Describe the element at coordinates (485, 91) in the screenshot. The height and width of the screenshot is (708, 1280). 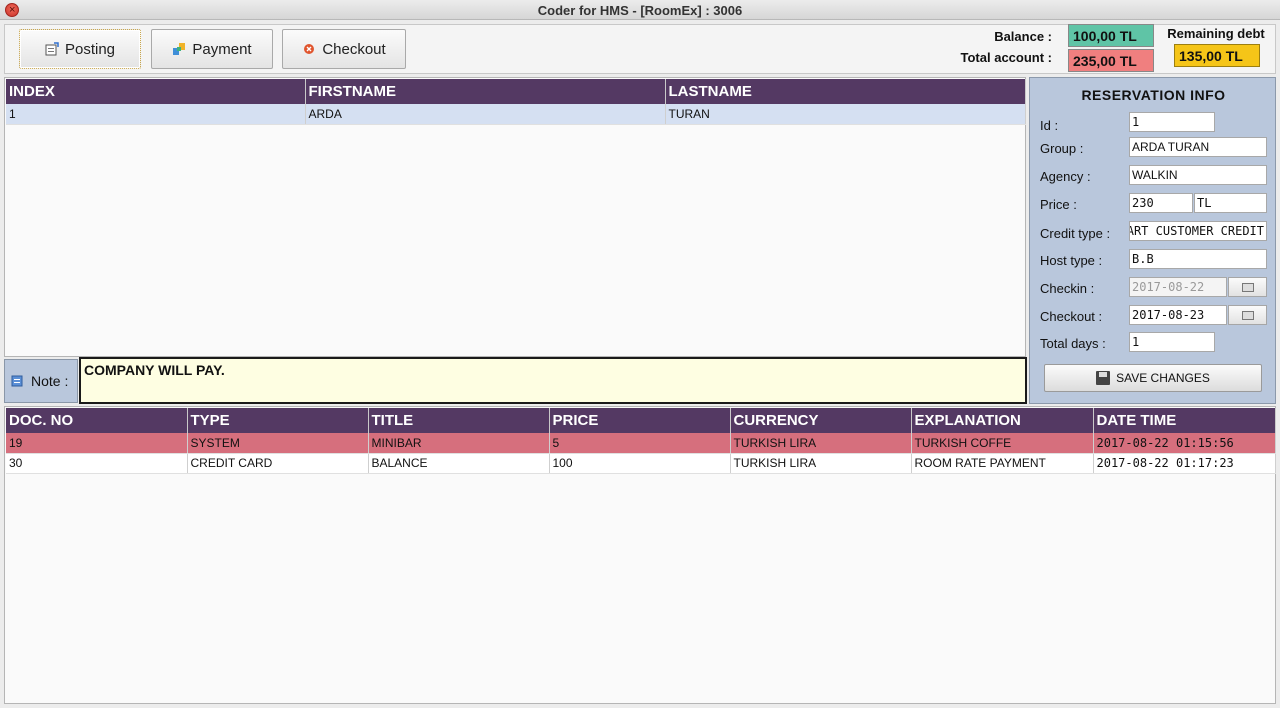
I see `column-header-firstname: FIRSTNAME` at that location.